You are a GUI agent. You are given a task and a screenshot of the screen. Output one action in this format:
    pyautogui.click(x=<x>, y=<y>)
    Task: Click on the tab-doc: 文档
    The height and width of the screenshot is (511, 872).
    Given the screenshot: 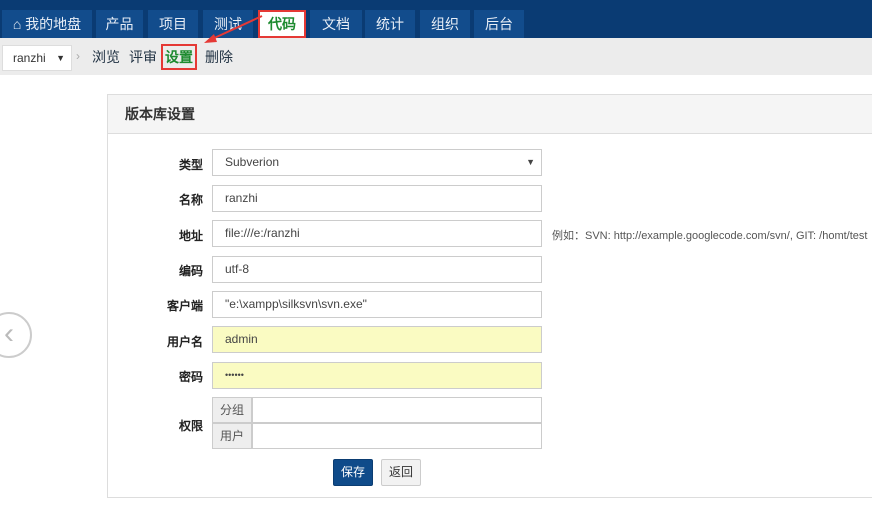 What is the action you would take?
    pyautogui.click(x=336, y=24)
    